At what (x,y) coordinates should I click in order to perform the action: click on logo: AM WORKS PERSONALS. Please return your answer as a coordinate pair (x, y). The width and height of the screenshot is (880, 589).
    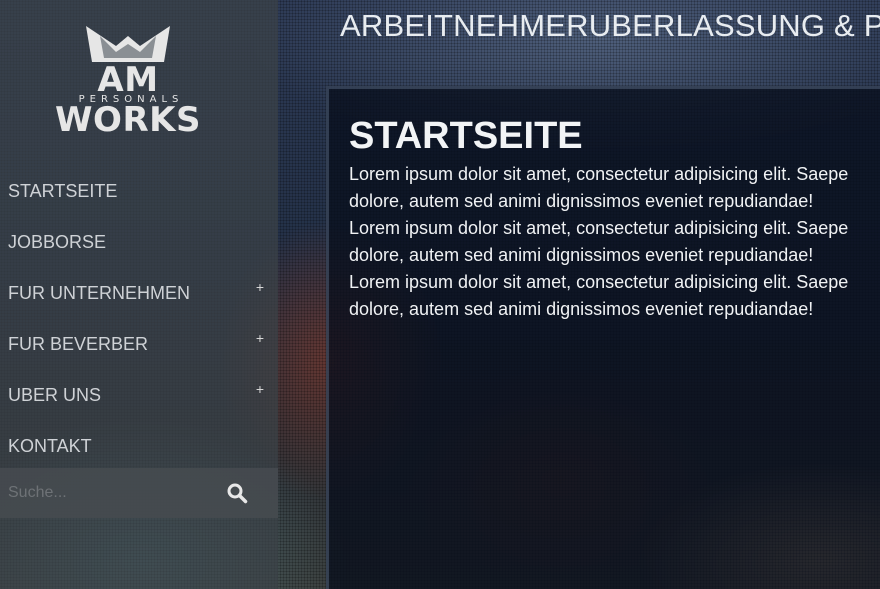
    Looking at the image, I should click on (128, 82).